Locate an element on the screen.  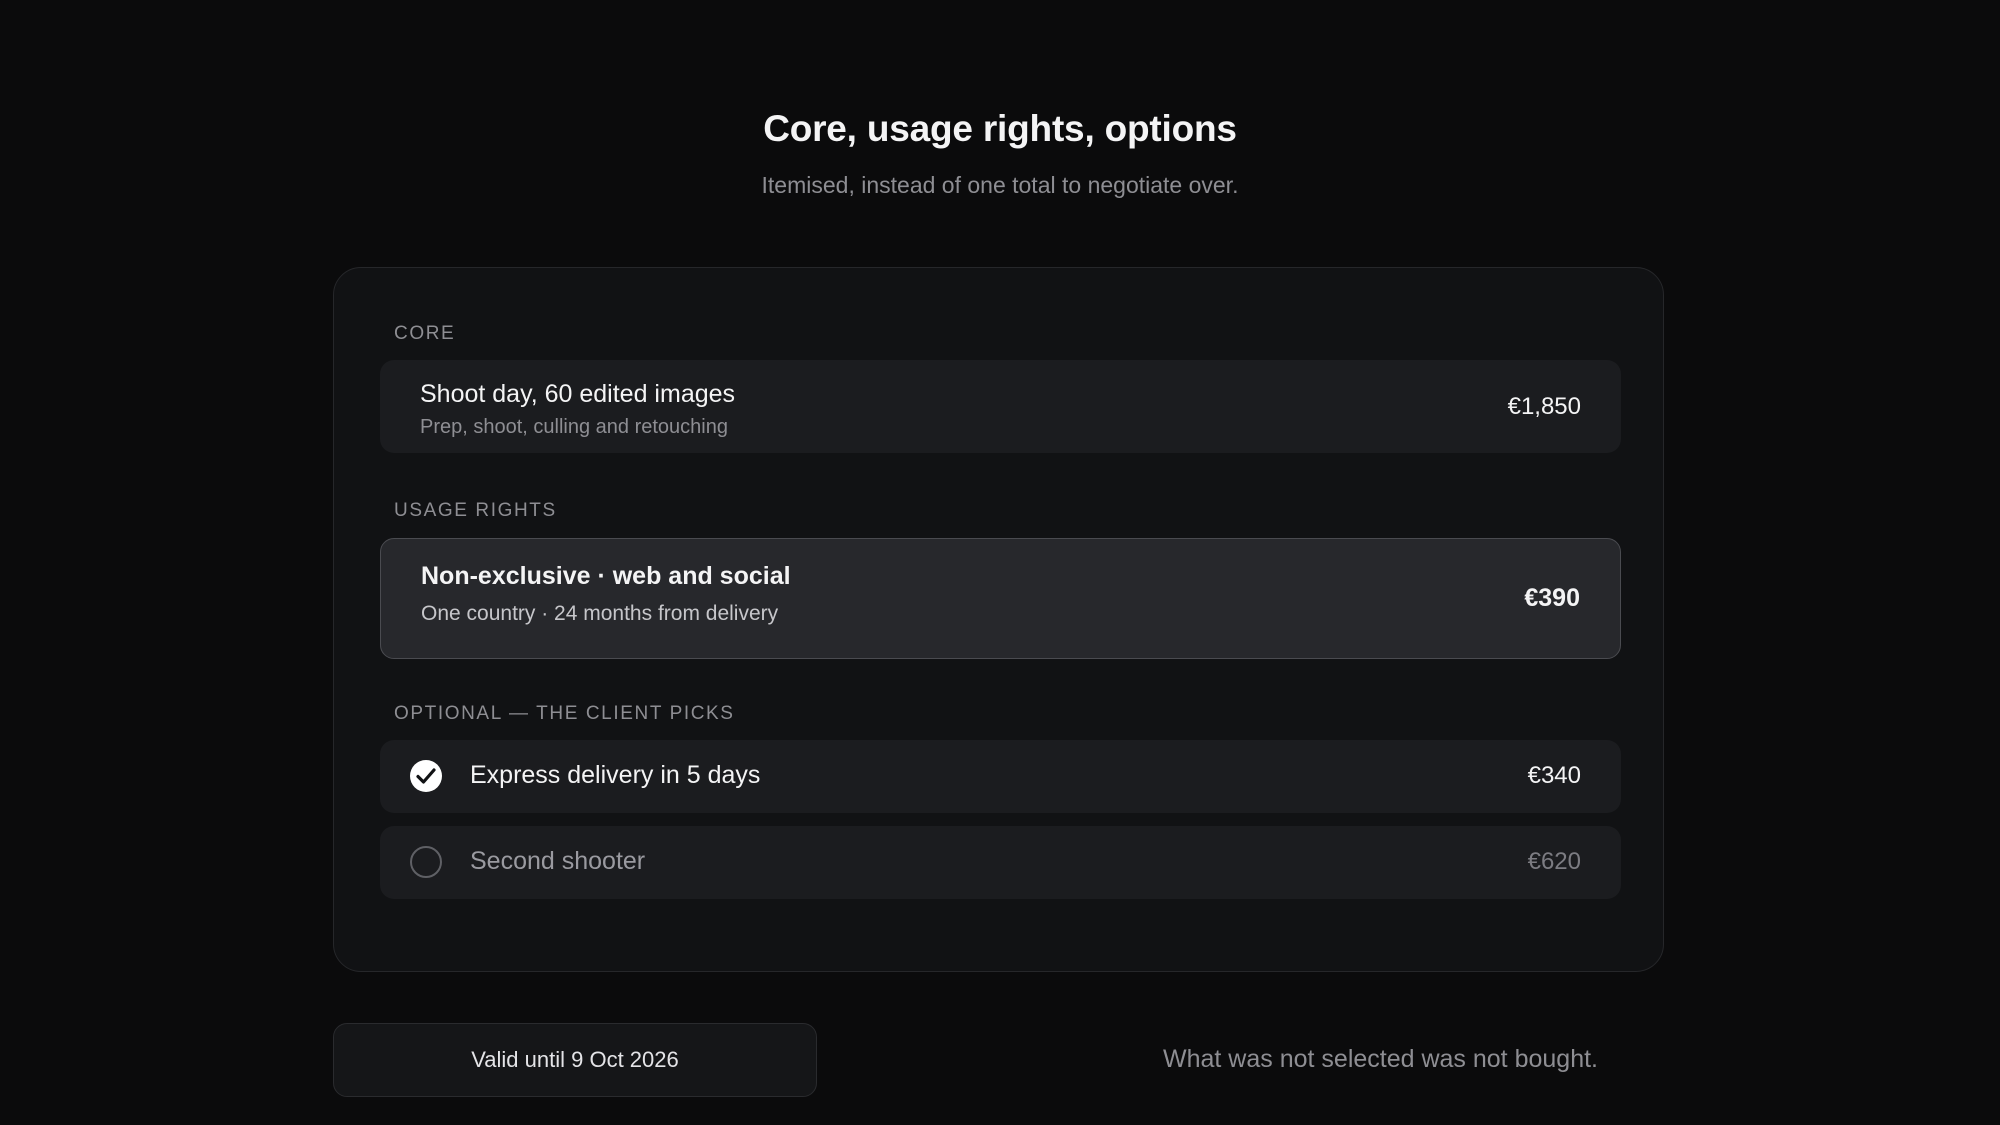
core-item-title: Shoot day, 60 edited images is located at coordinates (578, 394).